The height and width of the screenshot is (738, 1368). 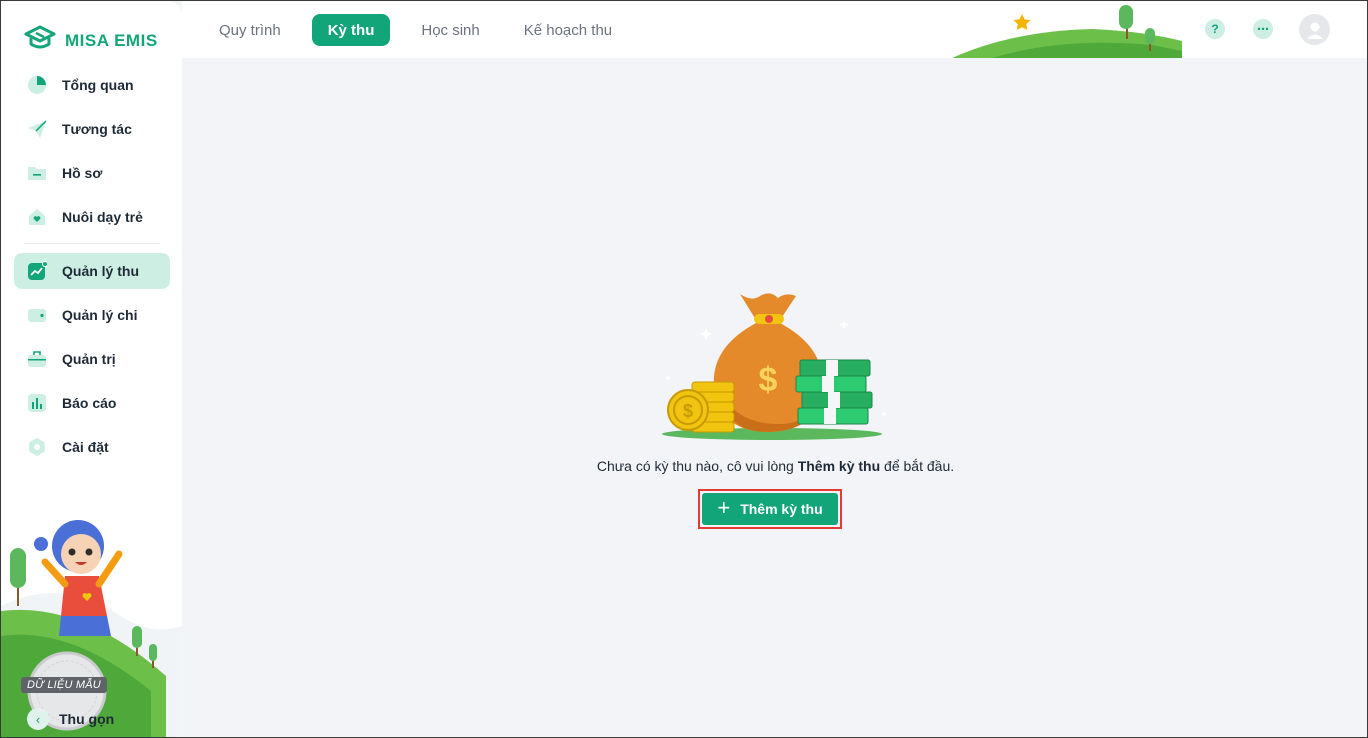 I want to click on empty-message-bold: Thêm kỳ thu, so click(x=839, y=466).